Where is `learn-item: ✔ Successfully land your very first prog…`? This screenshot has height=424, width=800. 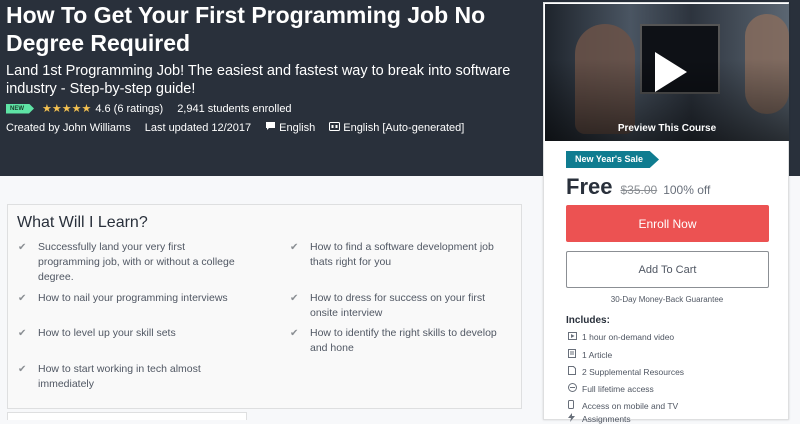 learn-item: ✔ Successfully land your very first prog… is located at coordinates (126, 262).